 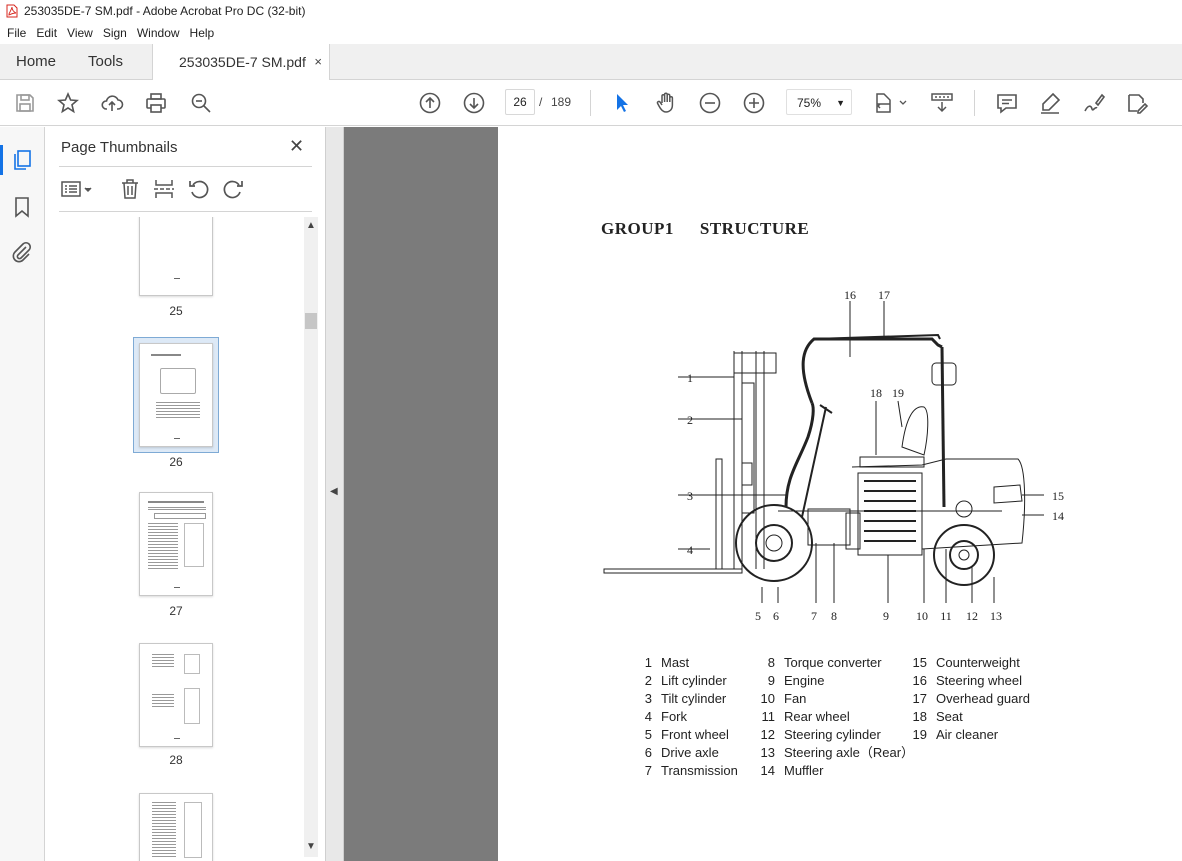 I want to click on menu-window: Window, so click(x=158, y=33).